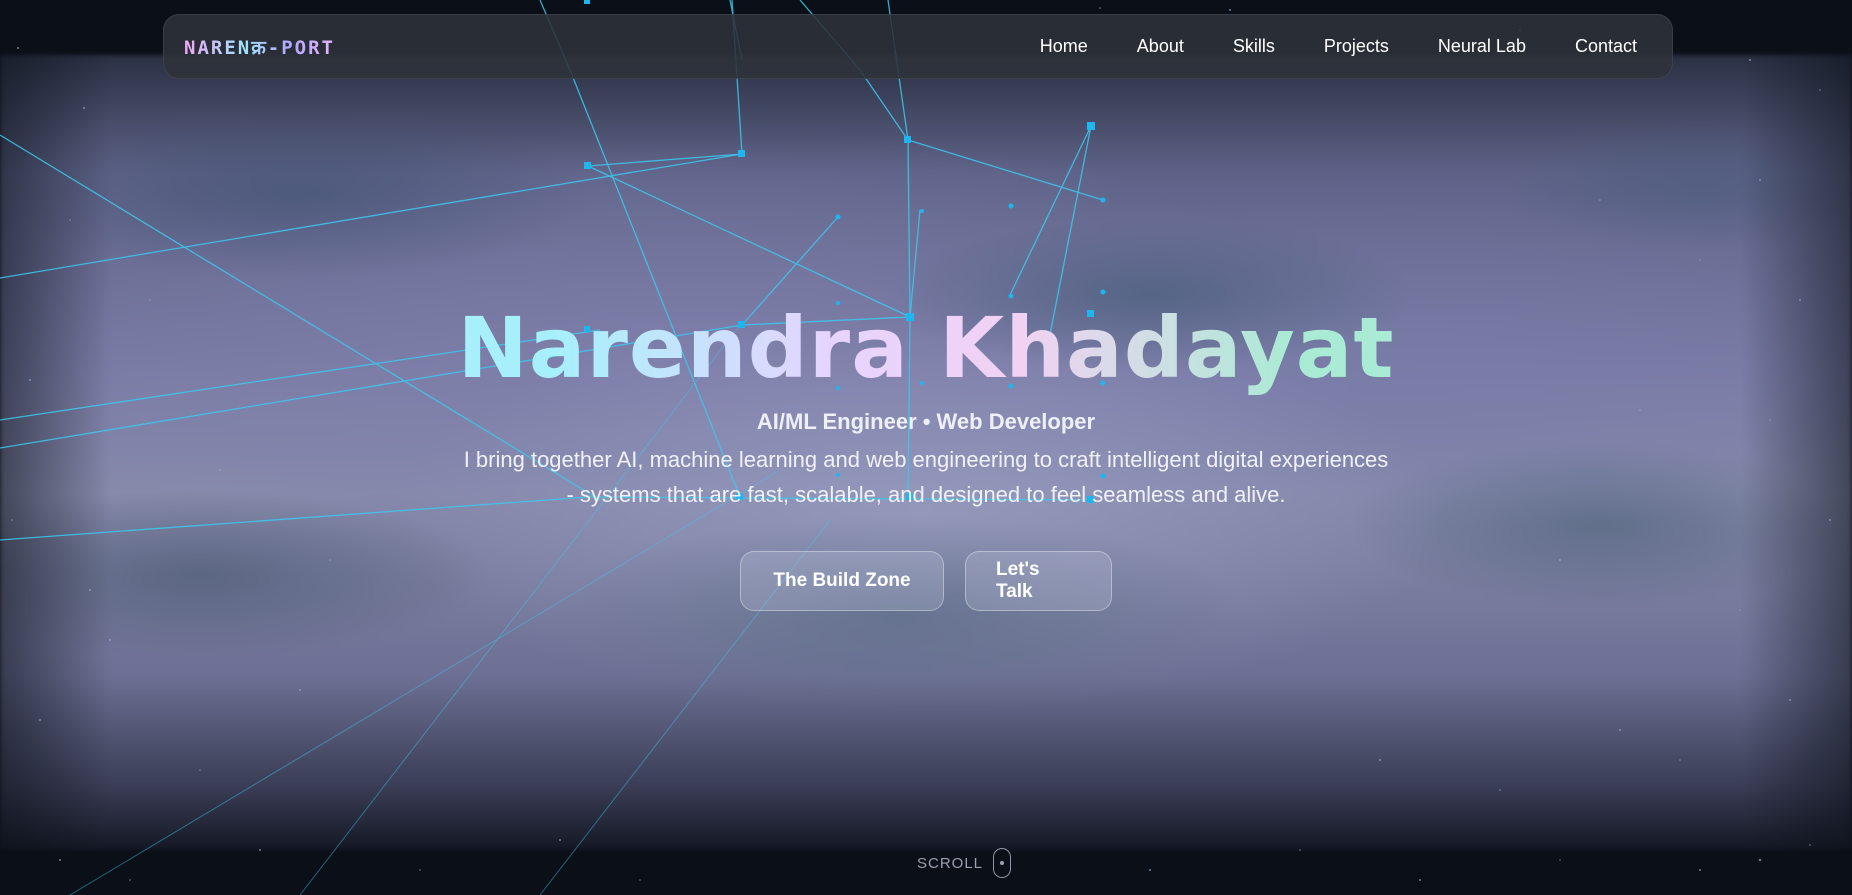 Image resolution: width=1852 pixels, height=895 pixels. What do you see at coordinates (1160, 46) in the screenshot?
I see `nav-item-about: About` at bounding box center [1160, 46].